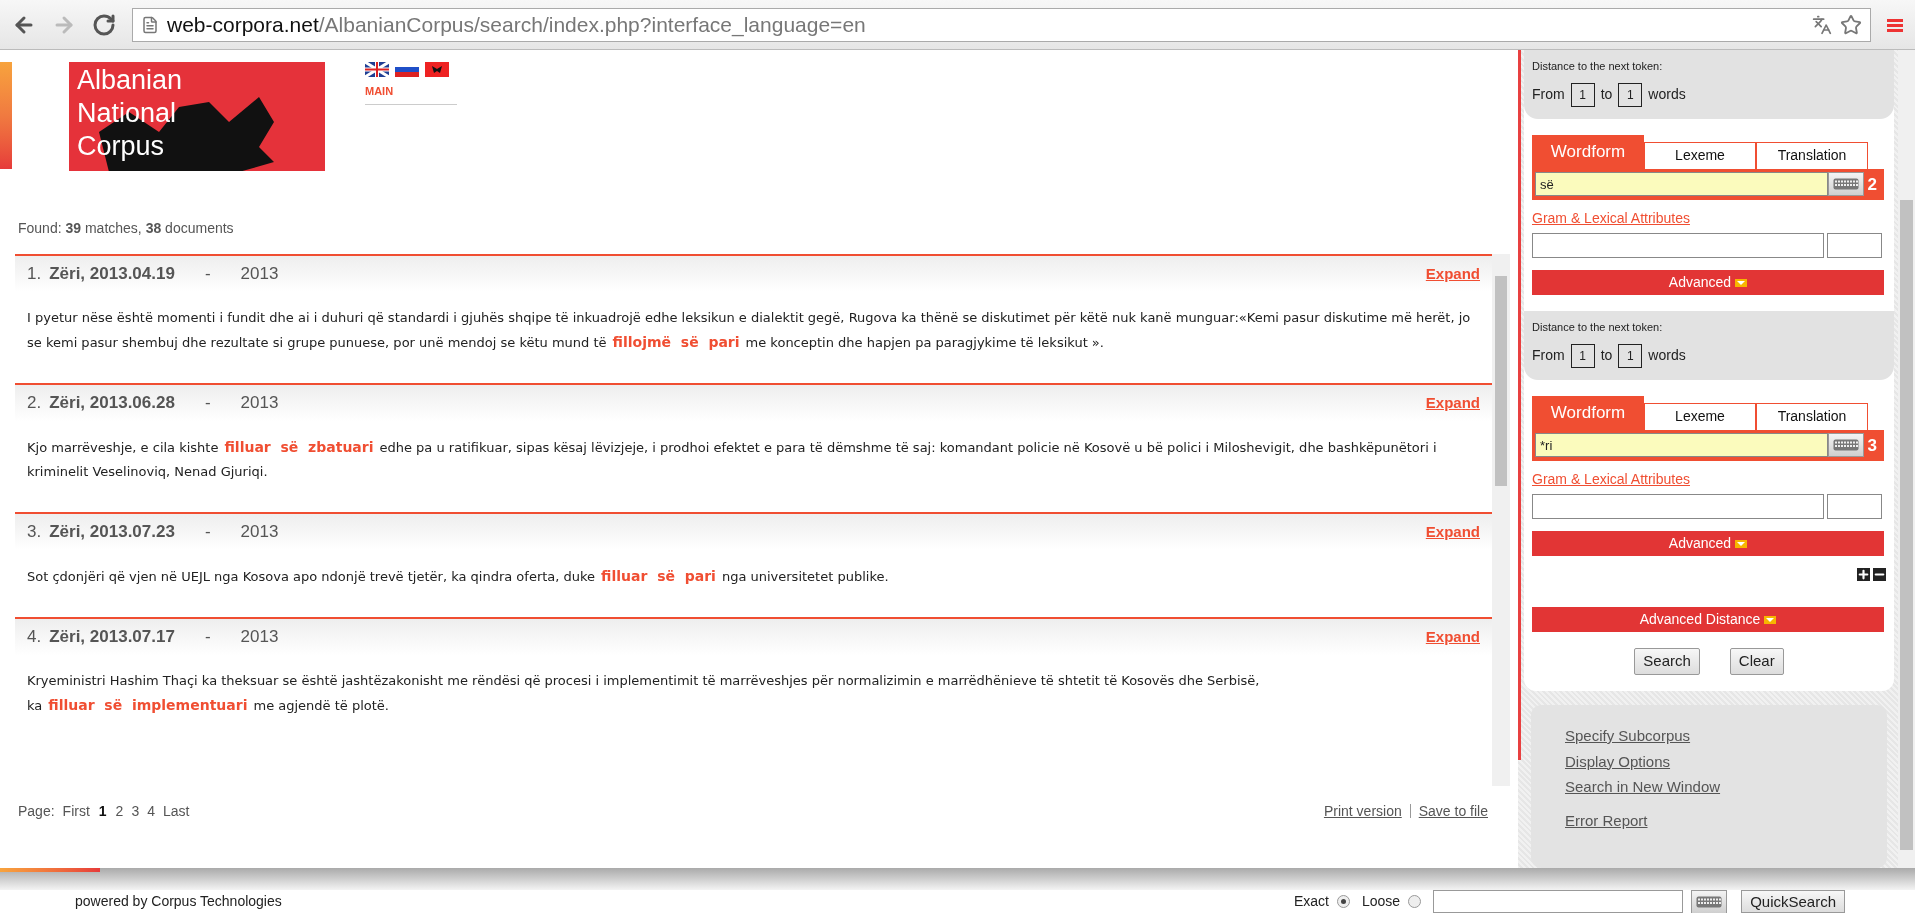  Describe the element at coordinates (126, 228) in the screenshot. I see `found-text: Found: 39 matches, 38 documents` at that location.